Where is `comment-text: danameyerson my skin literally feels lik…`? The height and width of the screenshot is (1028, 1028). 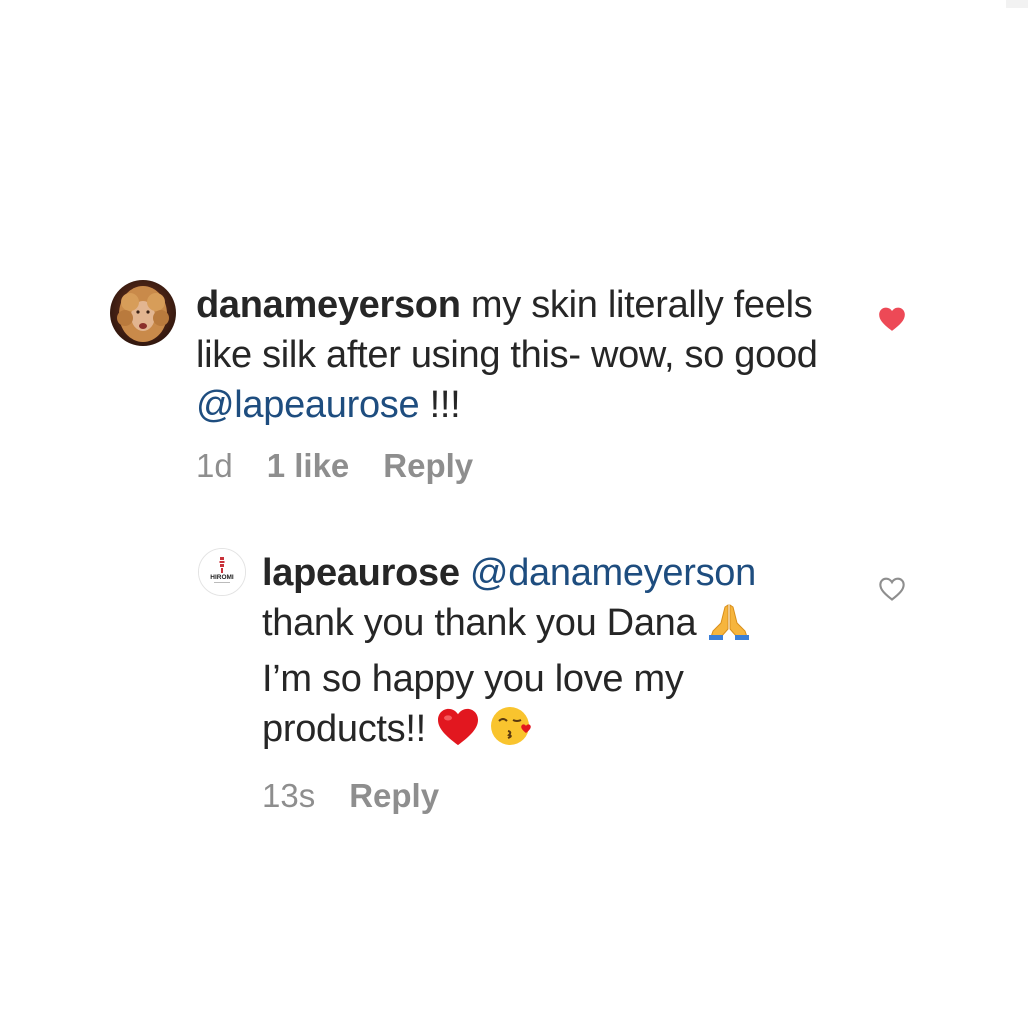
comment-text: danameyerson my skin literally feels lik… is located at coordinates (521, 355).